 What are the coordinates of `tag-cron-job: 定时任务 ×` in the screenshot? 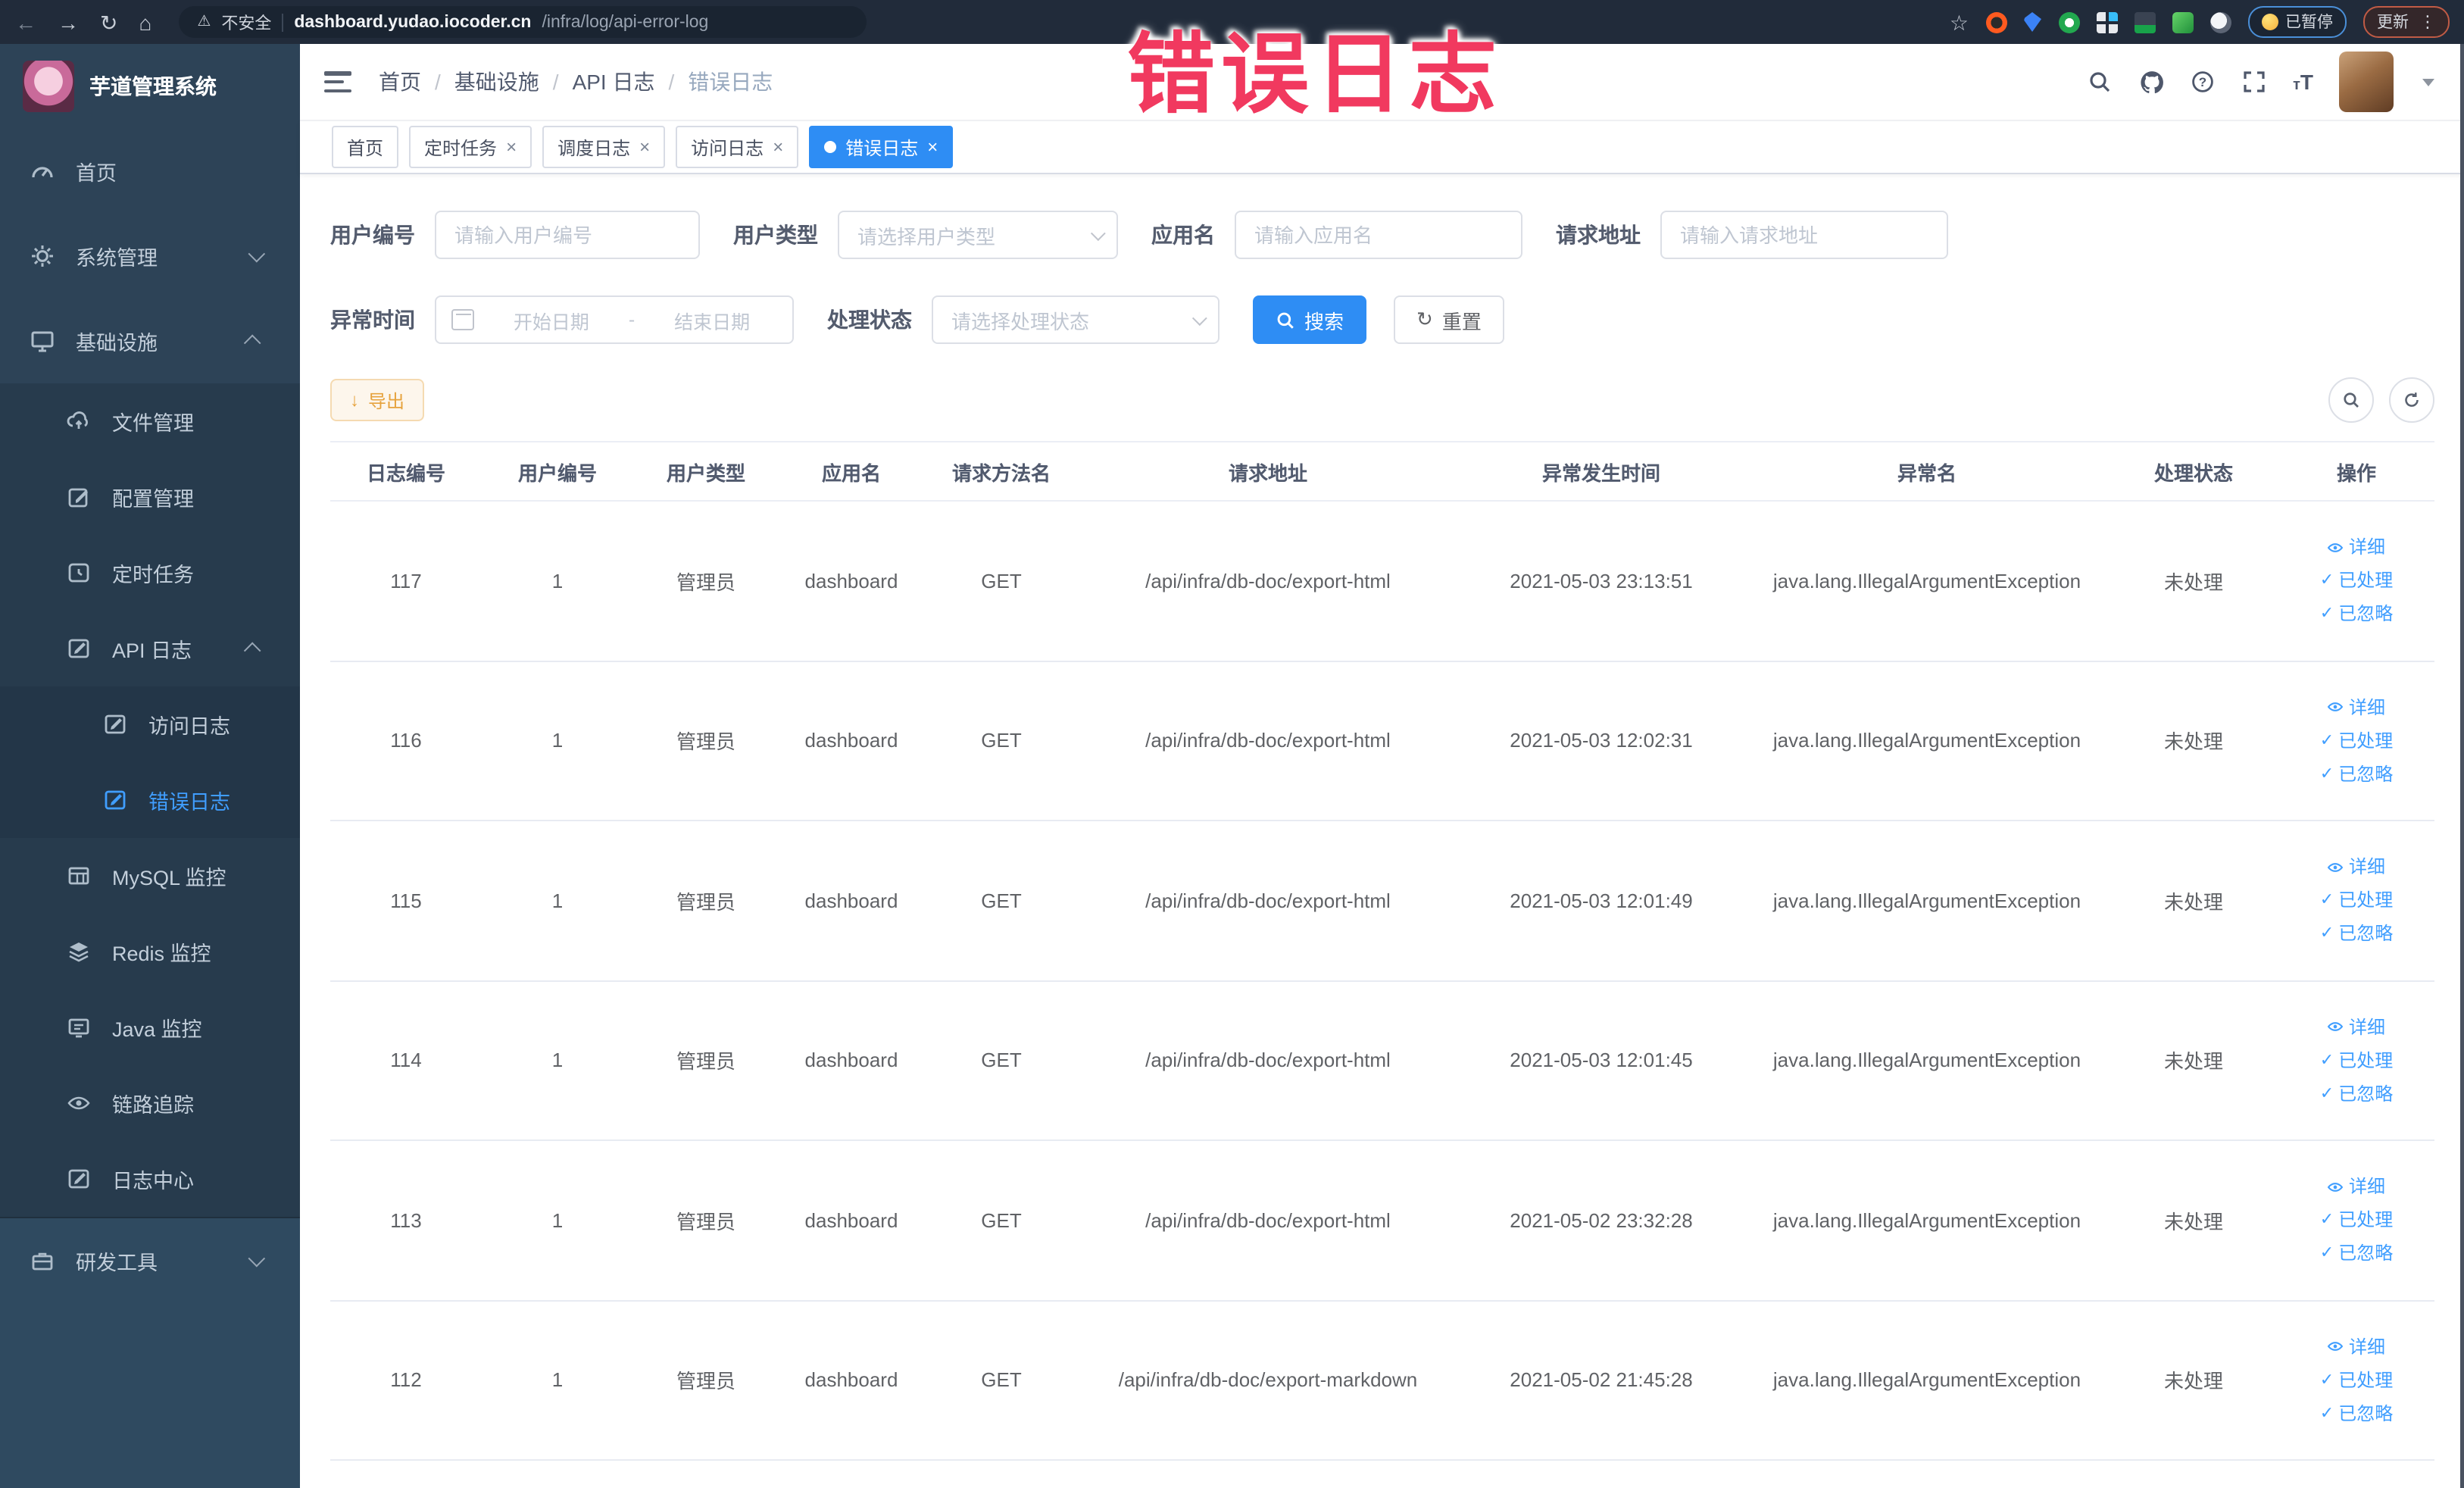 It's located at (470, 147).